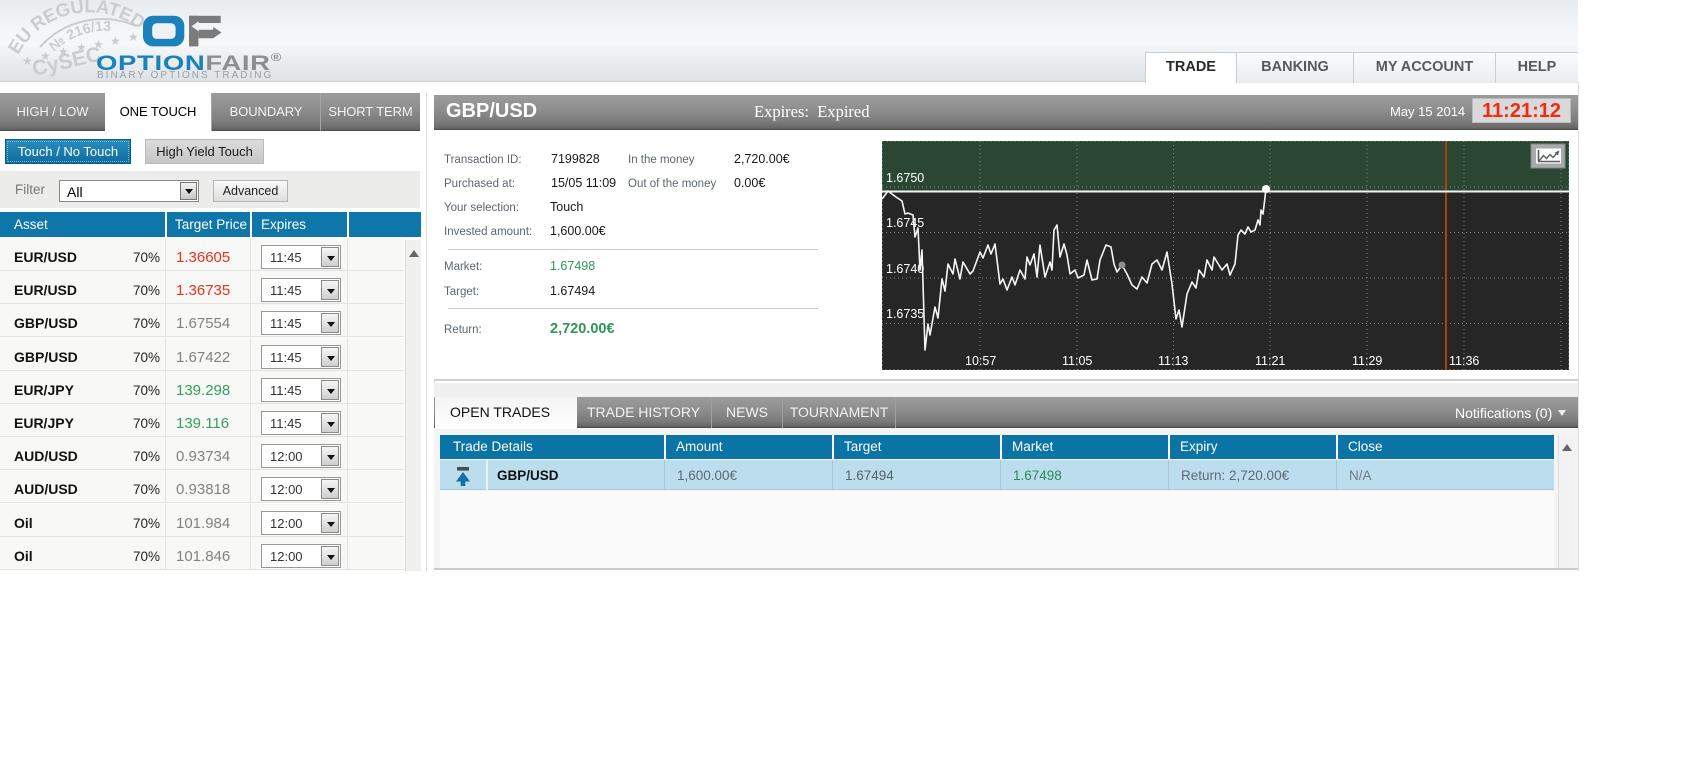 Image resolution: width=1706 pixels, height=778 pixels. What do you see at coordinates (905, 223) in the screenshot?
I see `svg-text: 1.6745` at bounding box center [905, 223].